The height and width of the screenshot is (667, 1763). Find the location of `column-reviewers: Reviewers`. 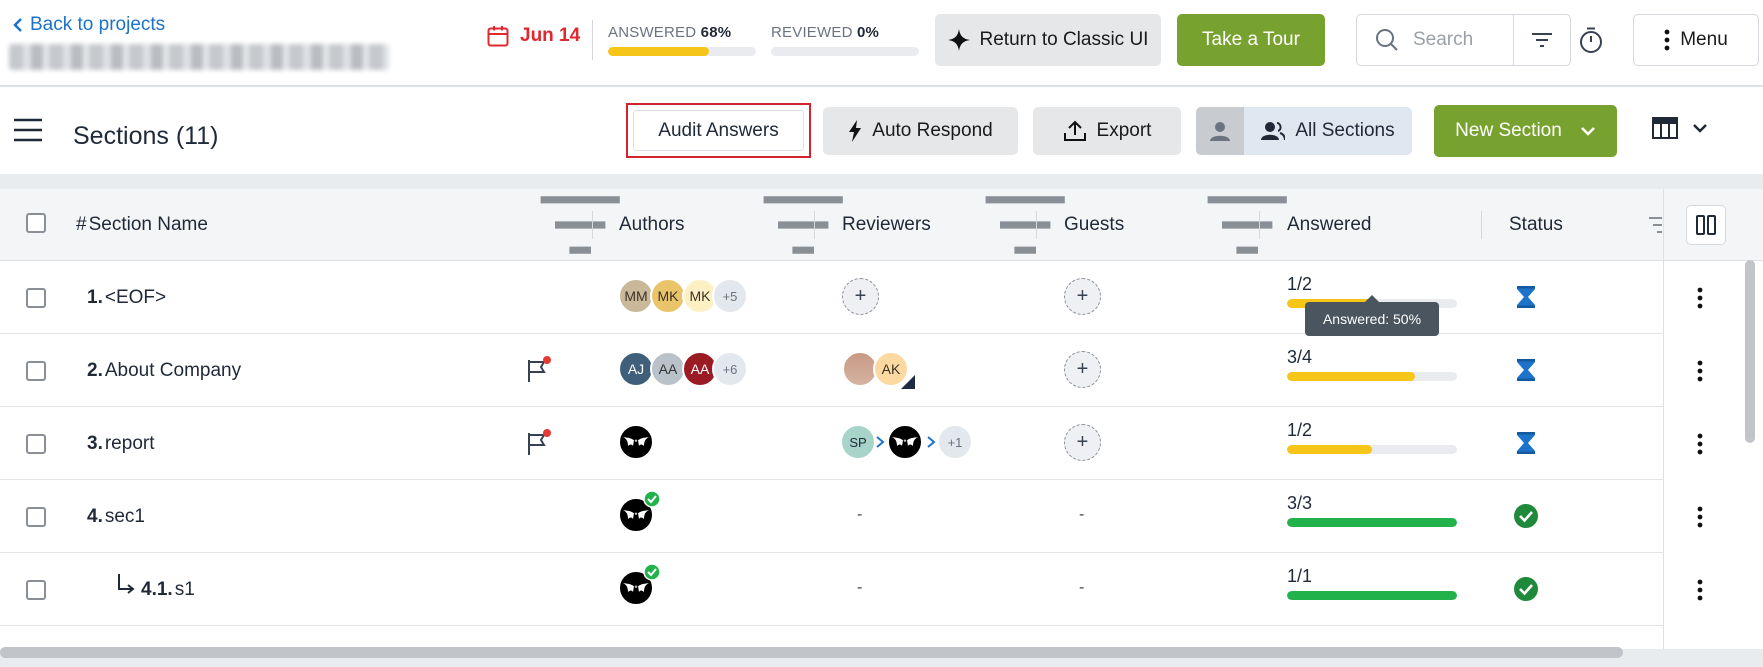

column-reviewers: Reviewers is located at coordinates (886, 225).